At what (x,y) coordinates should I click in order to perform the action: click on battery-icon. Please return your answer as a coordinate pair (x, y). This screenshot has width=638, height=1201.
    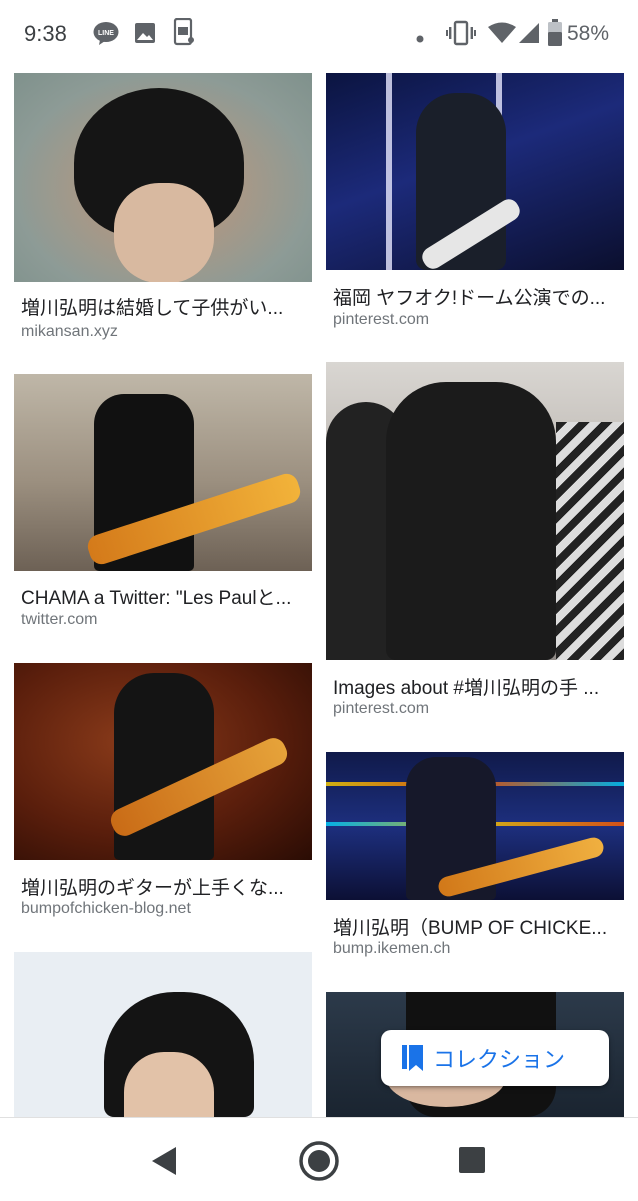
    Looking at the image, I should click on (555, 35).